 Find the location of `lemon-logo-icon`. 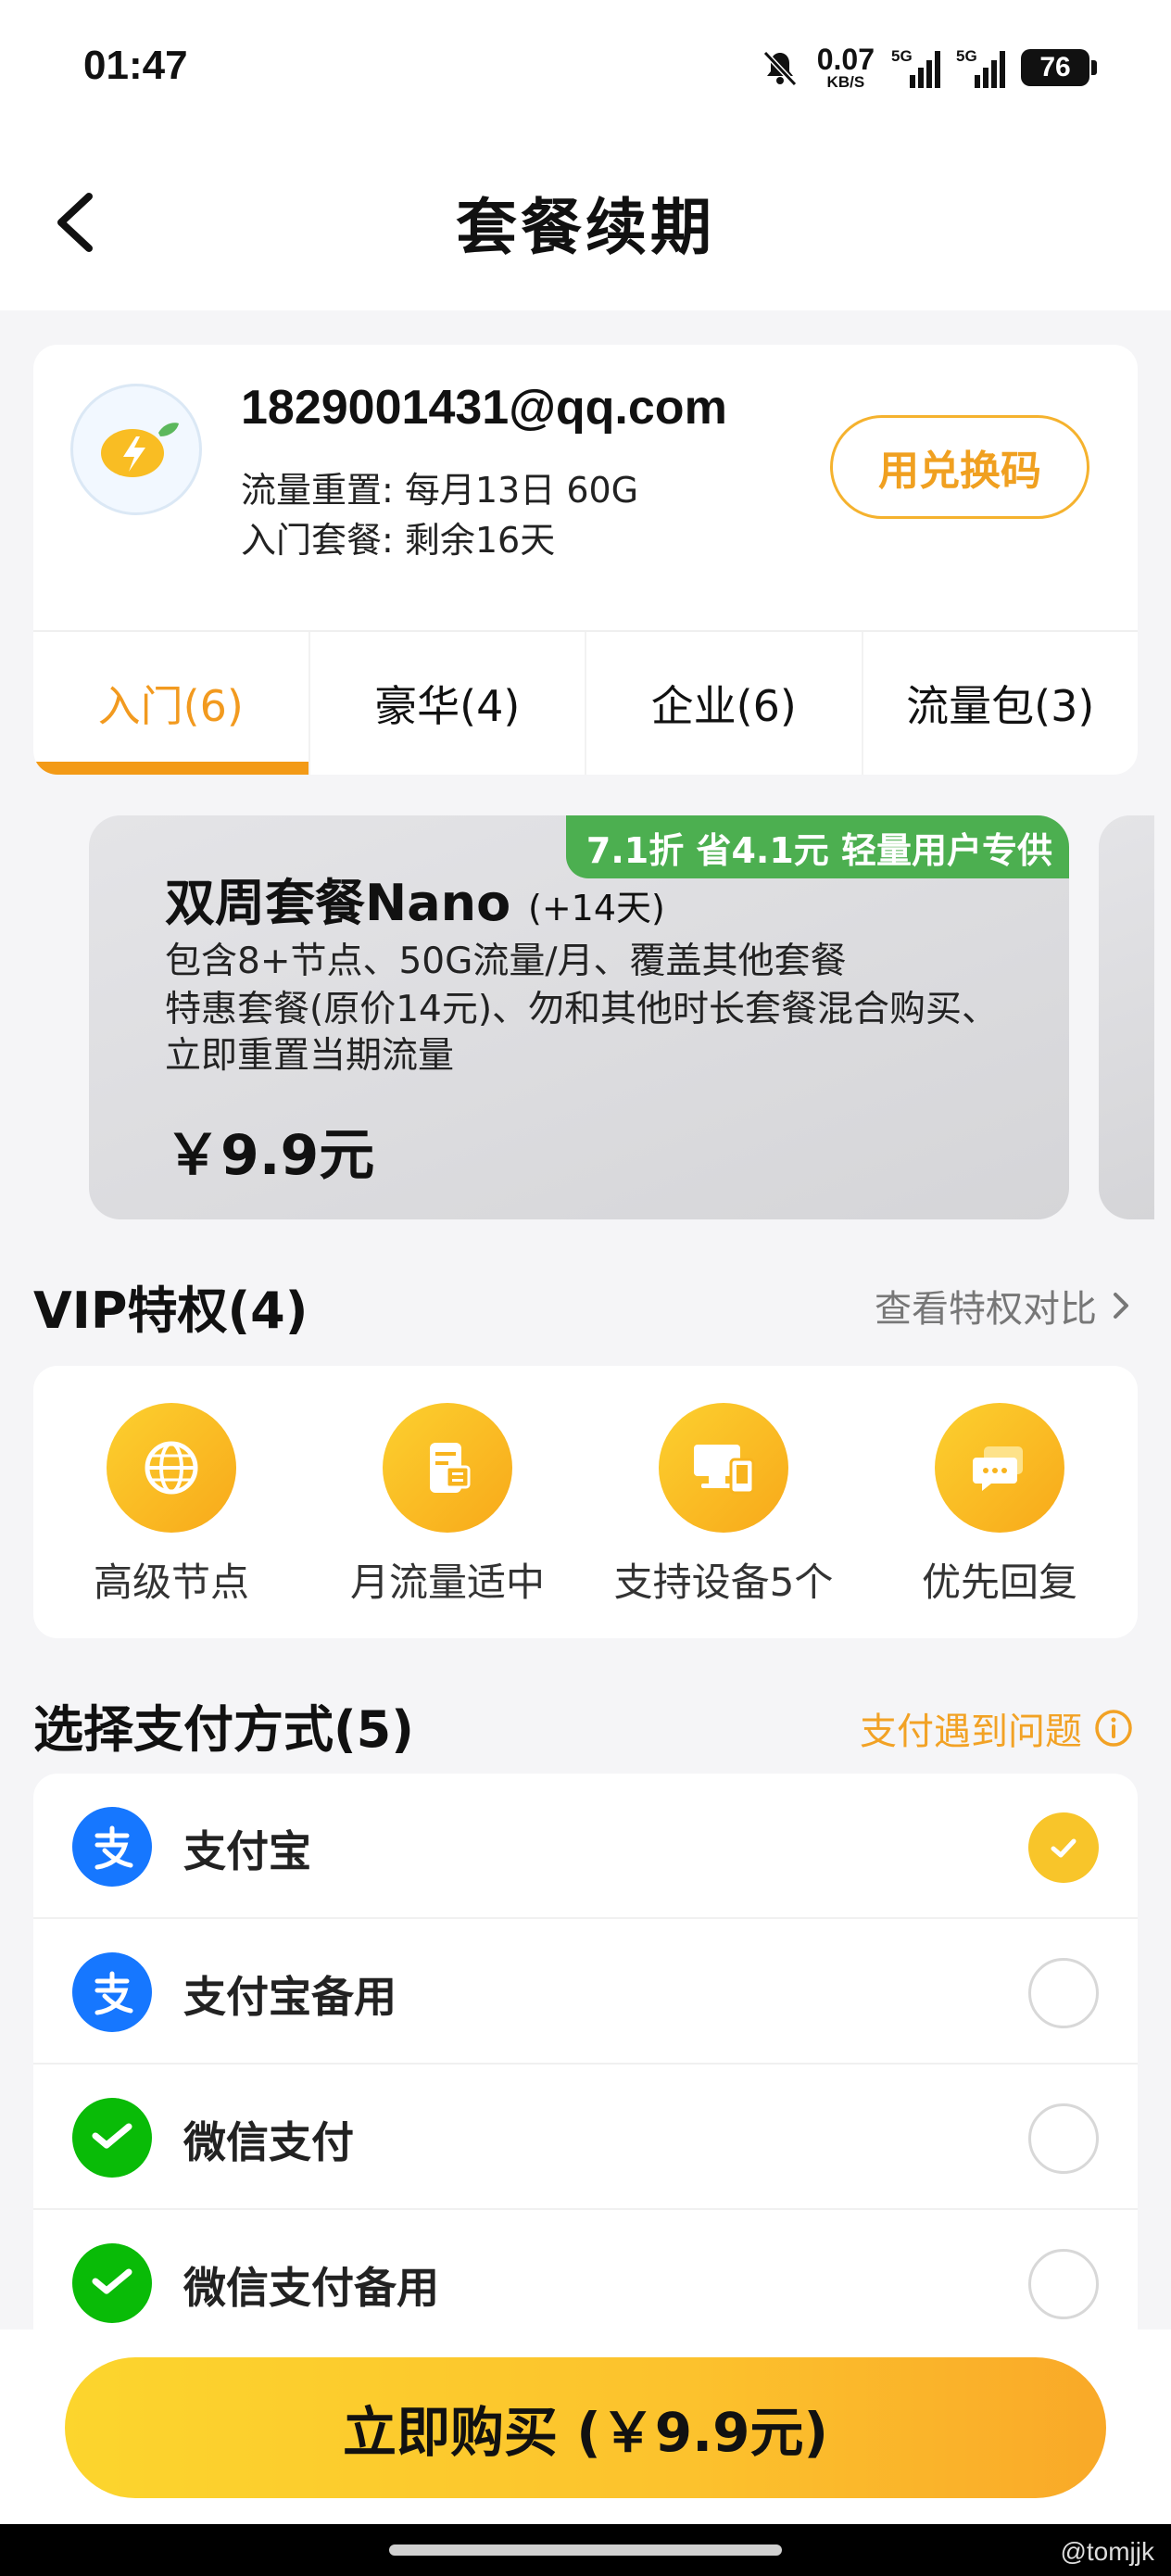

lemon-logo-icon is located at coordinates (140, 450).